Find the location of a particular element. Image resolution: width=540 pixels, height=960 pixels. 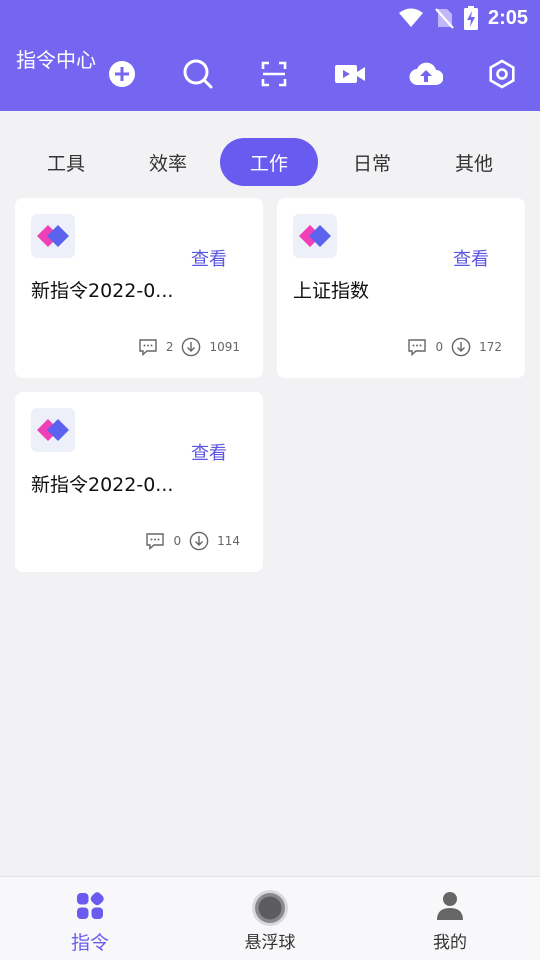

nav-item-commands: 指令 is located at coordinates (90, 918).